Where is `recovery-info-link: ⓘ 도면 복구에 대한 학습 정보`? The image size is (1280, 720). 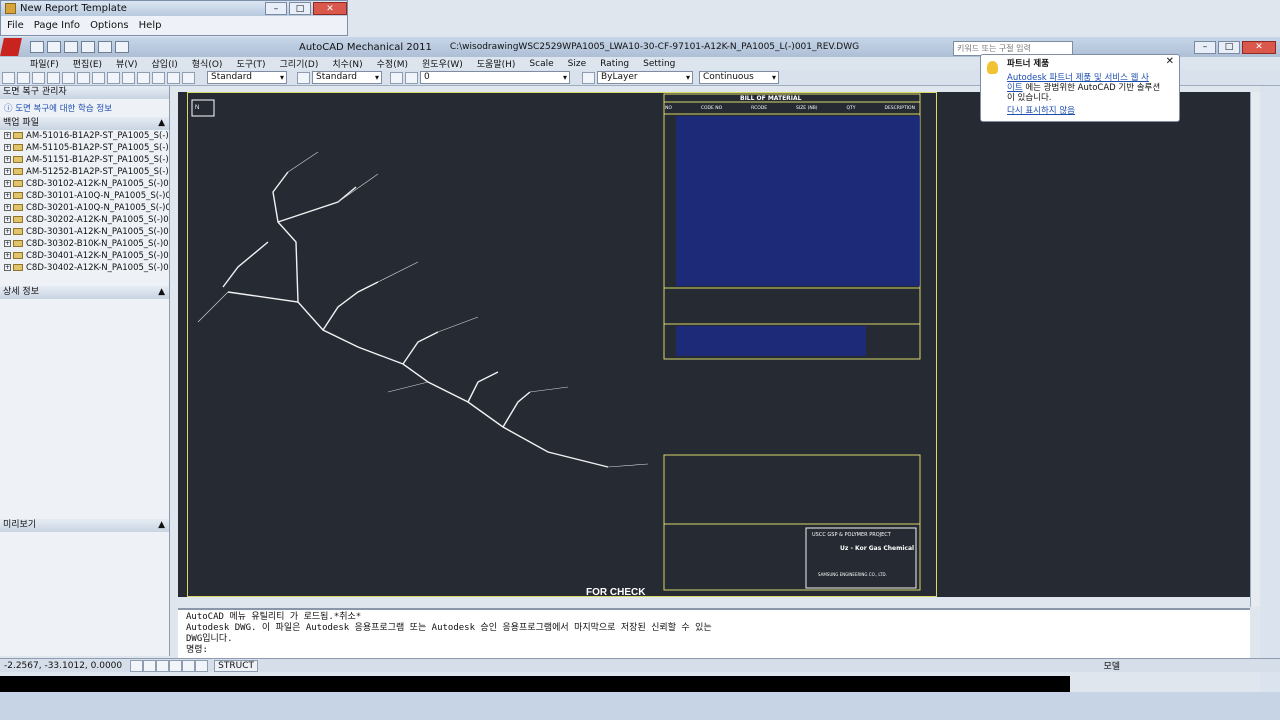 recovery-info-link: ⓘ 도면 복구에 대한 학습 정보 is located at coordinates (84, 108).